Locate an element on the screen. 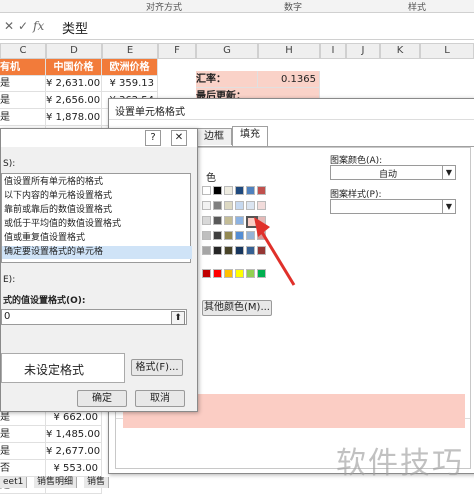  formula-label: 式的值设置格式(O): is located at coordinates (44, 301).